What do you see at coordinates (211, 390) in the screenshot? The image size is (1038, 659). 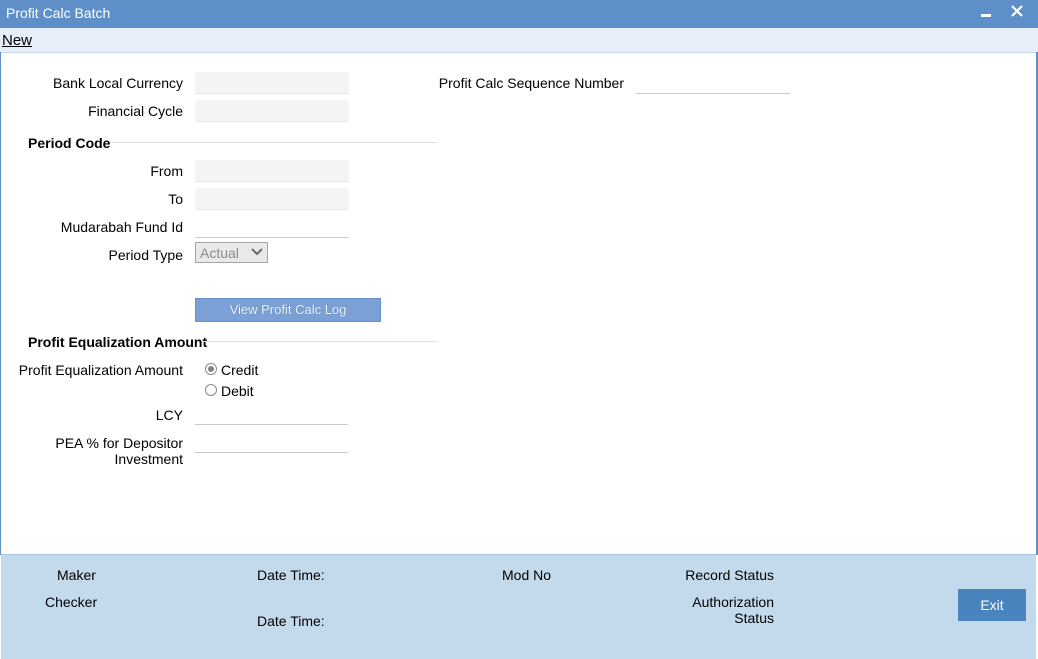 I see `debit-radio` at bounding box center [211, 390].